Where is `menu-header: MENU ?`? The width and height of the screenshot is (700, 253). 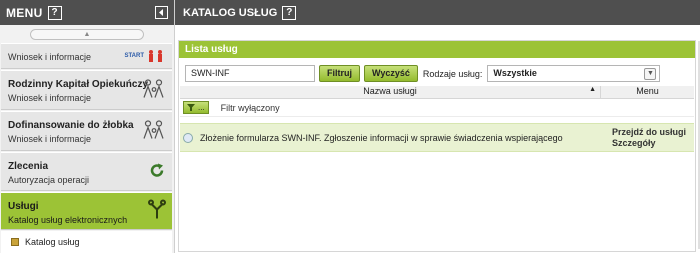 menu-header: MENU ? is located at coordinates (87, 12).